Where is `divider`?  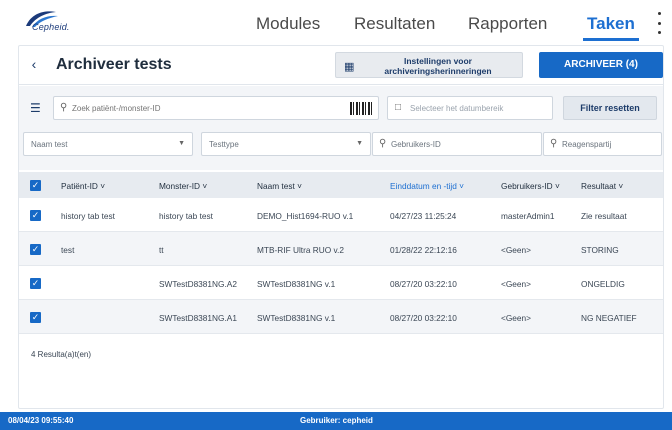
divider is located at coordinates (341, 84).